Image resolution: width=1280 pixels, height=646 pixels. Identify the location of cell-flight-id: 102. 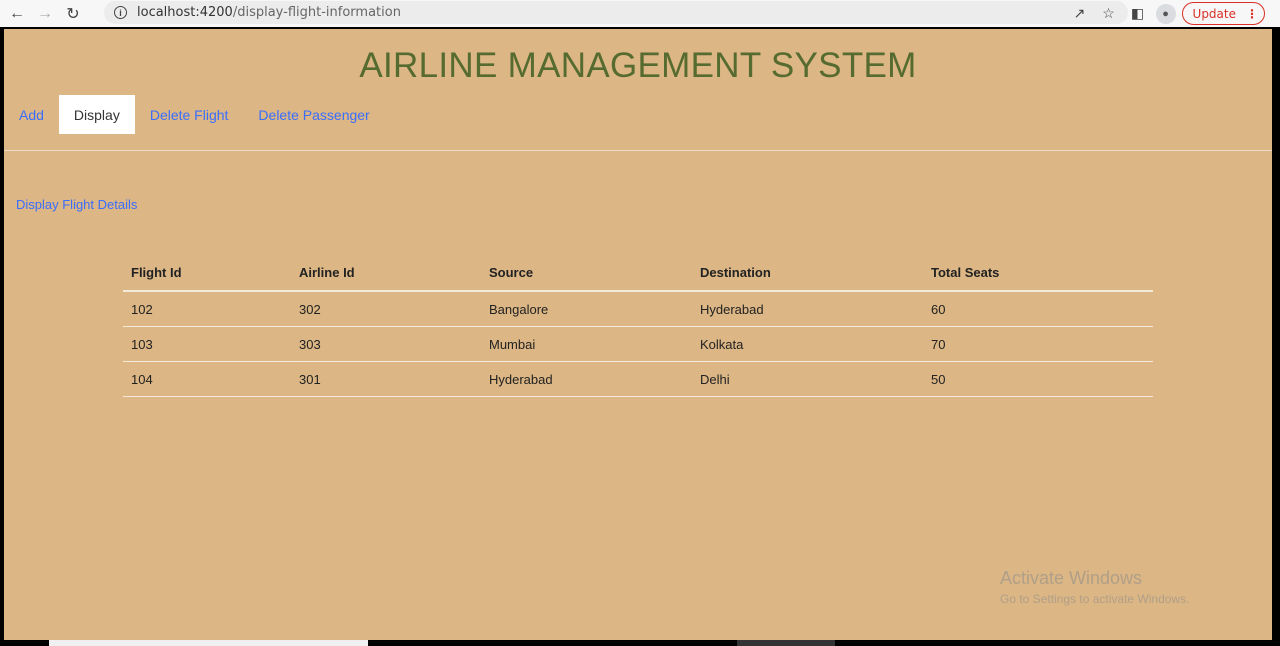
(142, 309).